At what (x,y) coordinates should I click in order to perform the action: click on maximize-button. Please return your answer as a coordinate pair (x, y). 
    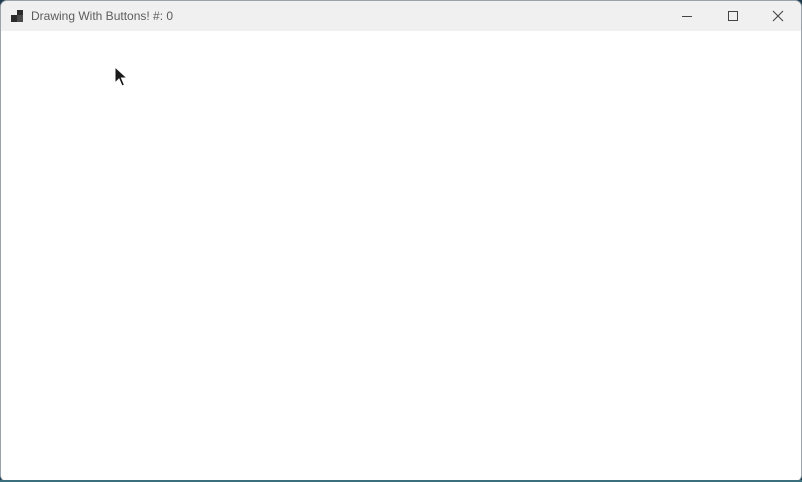
    Looking at the image, I should click on (733, 16).